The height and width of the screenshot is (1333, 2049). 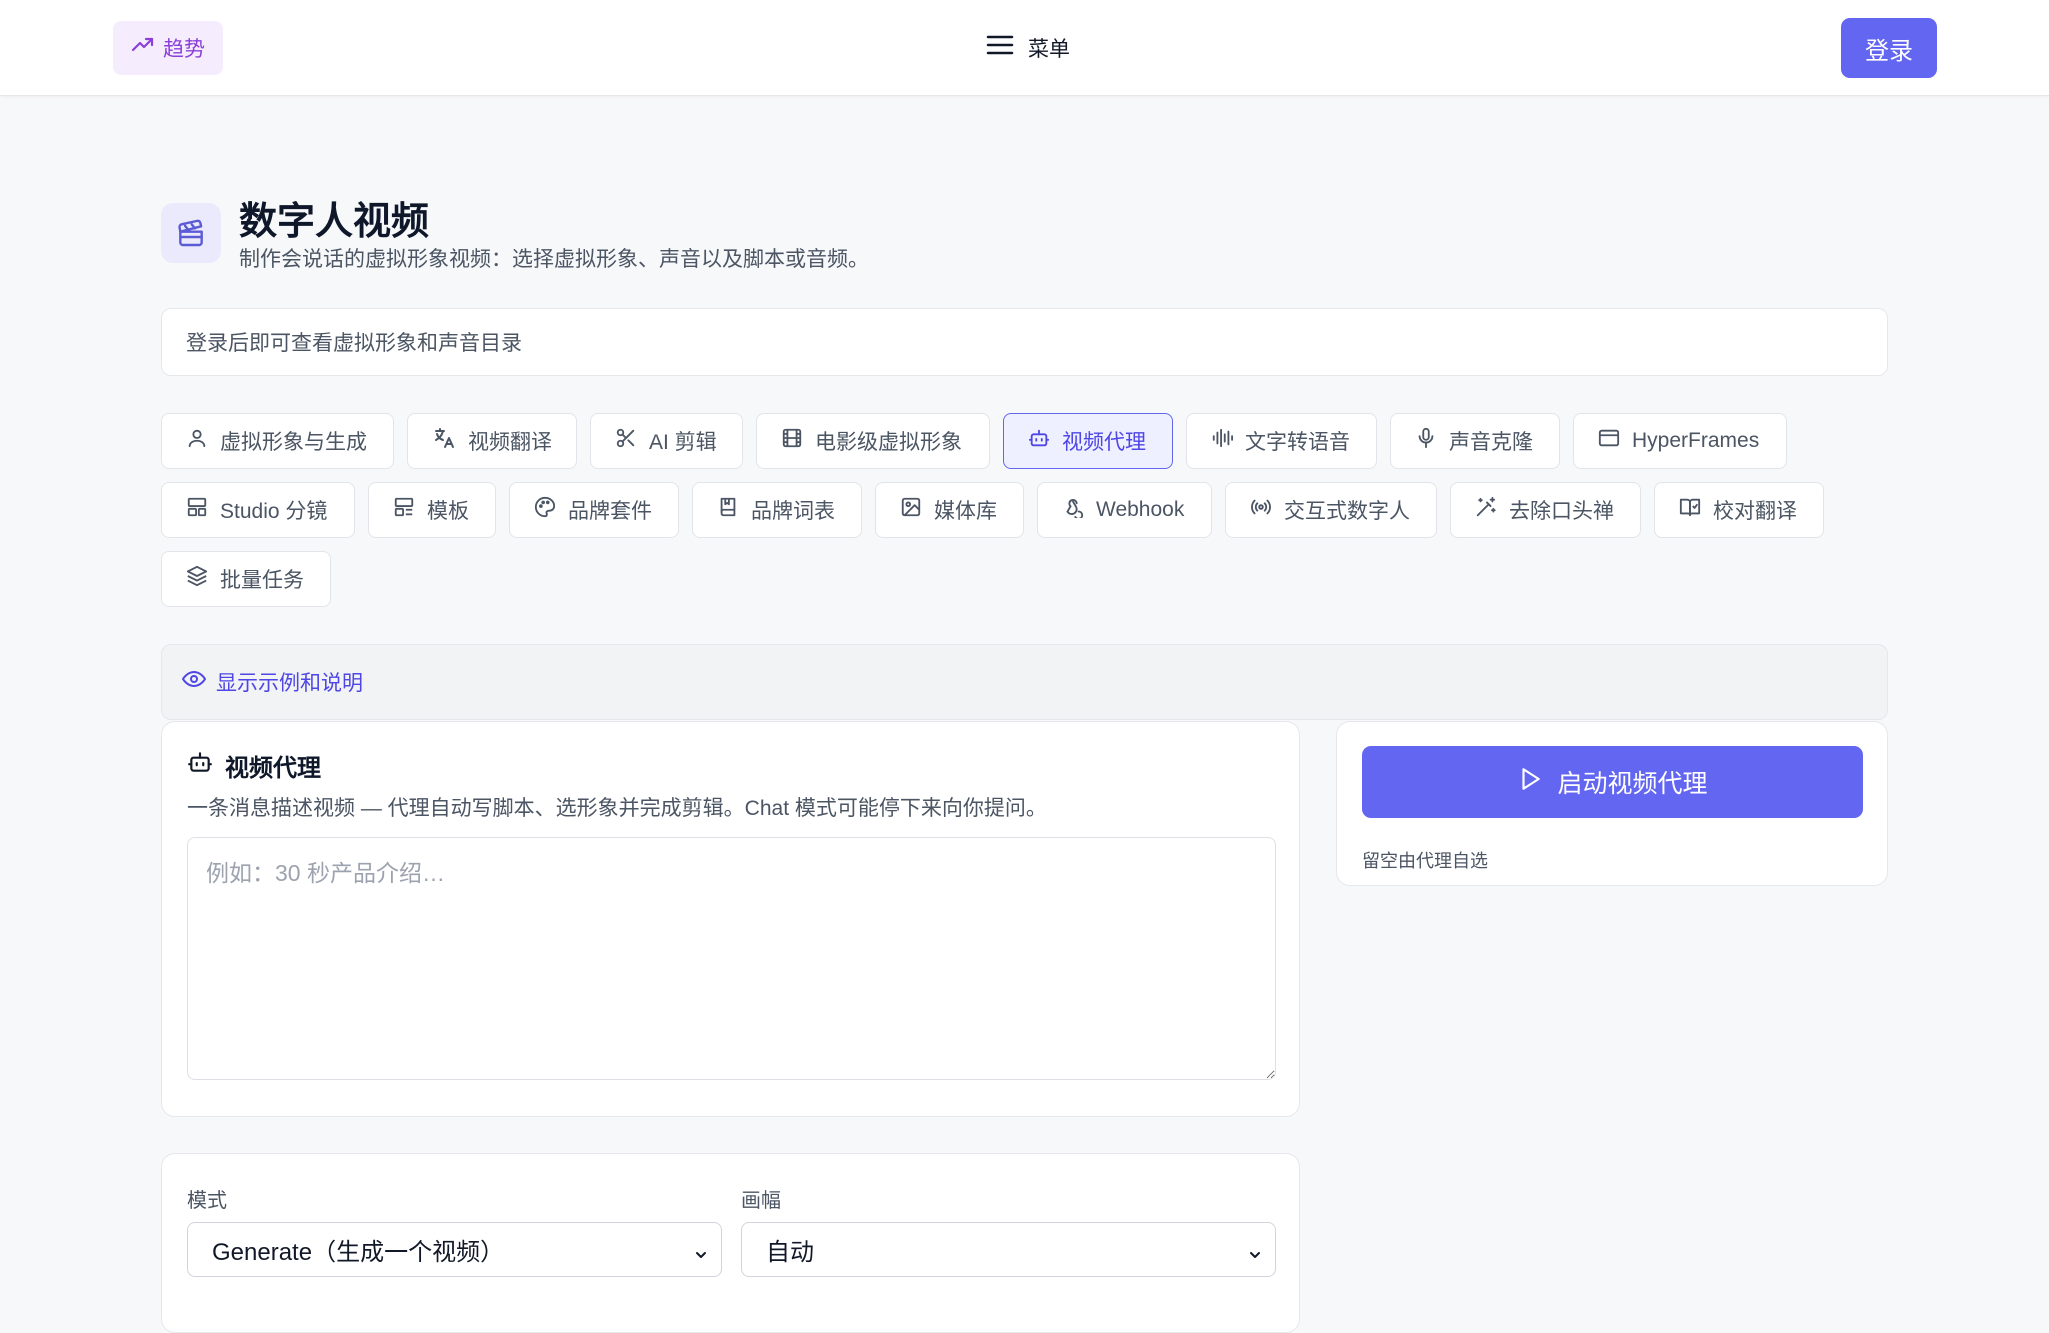 What do you see at coordinates (1024, 682) in the screenshot?
I see `show-examples-toggle: 显示示例和说明` at bounding box center [1024, 682].